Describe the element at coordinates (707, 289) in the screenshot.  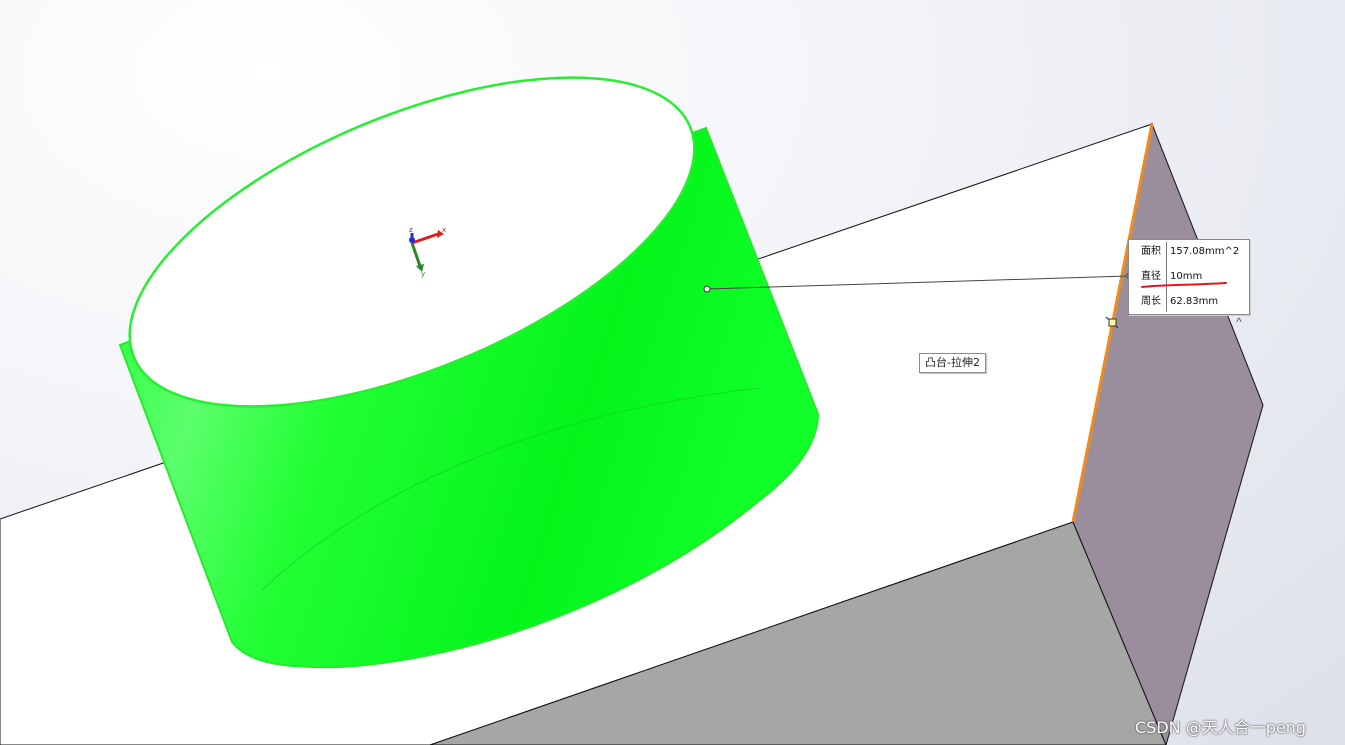
I see `leader-anchor-start` at that location.